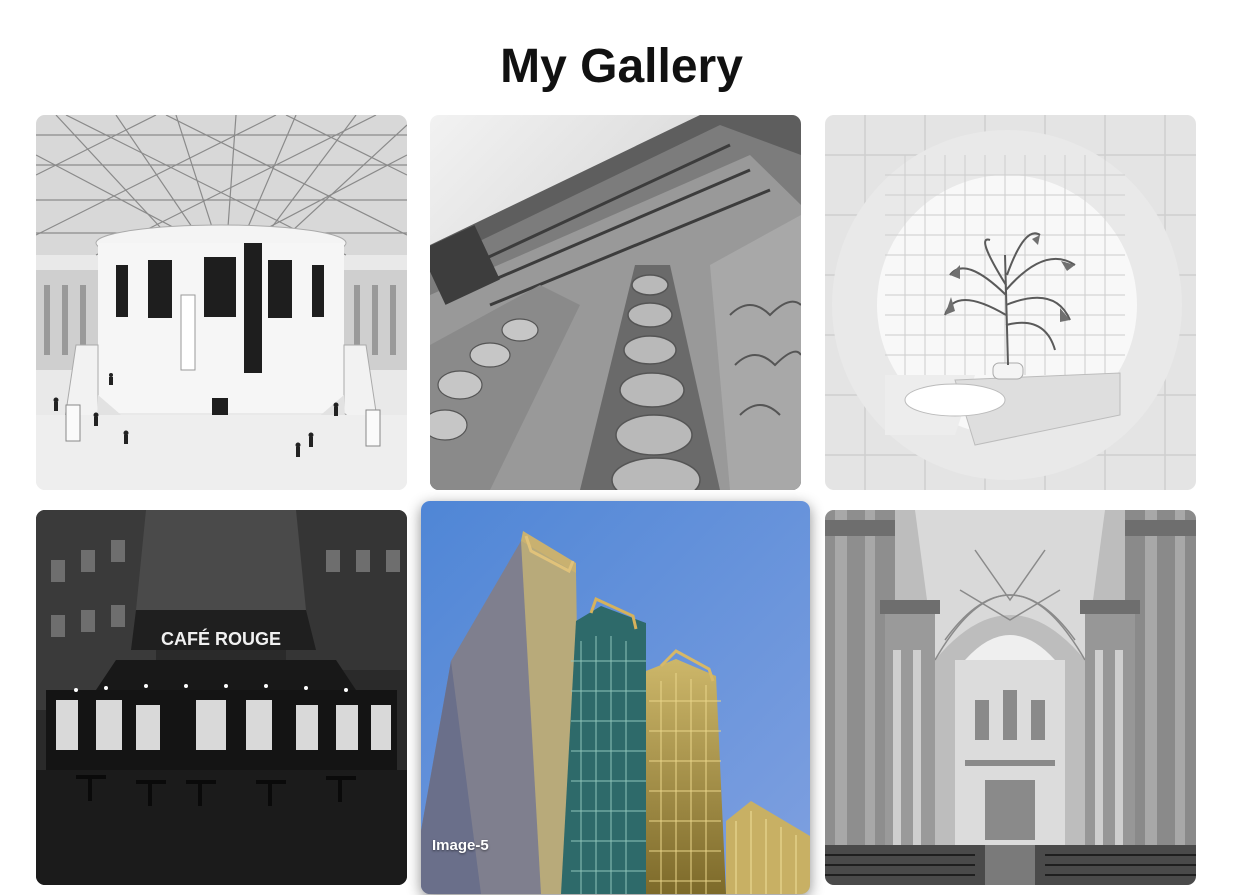  I want to click on gallery-image-5: Image-5, so click(615, 697).